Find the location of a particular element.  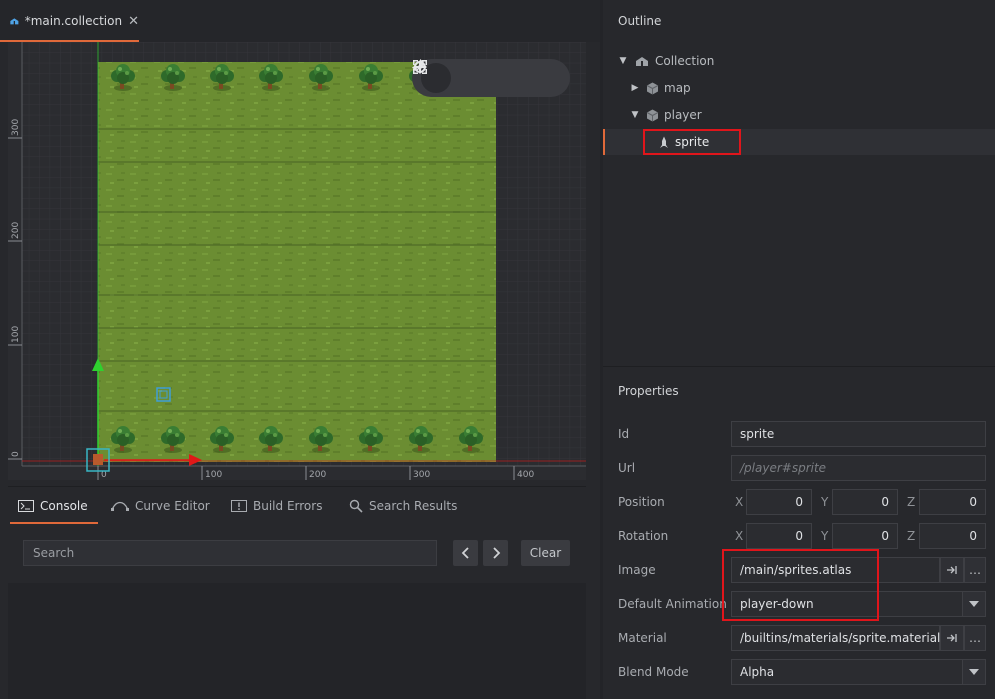

ruler-x-label: 300 is located at coordinates (421, 475).